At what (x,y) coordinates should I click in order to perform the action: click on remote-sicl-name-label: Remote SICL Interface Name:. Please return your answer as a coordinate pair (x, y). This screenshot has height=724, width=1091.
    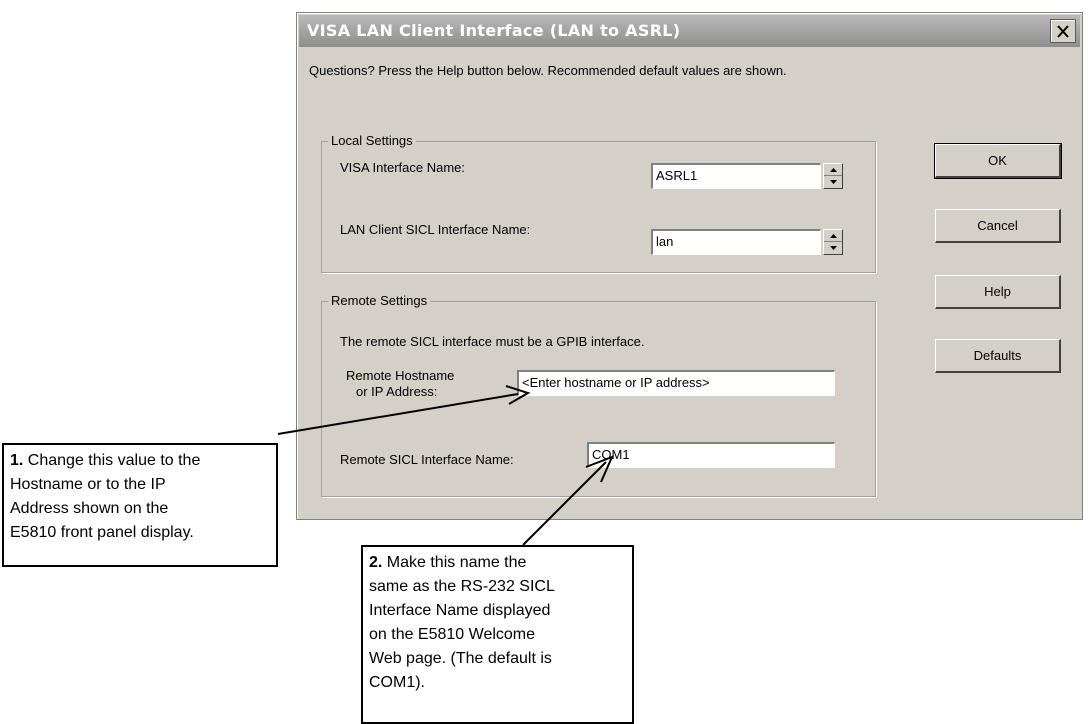
    Looking at the image, I should click on (427, 459).